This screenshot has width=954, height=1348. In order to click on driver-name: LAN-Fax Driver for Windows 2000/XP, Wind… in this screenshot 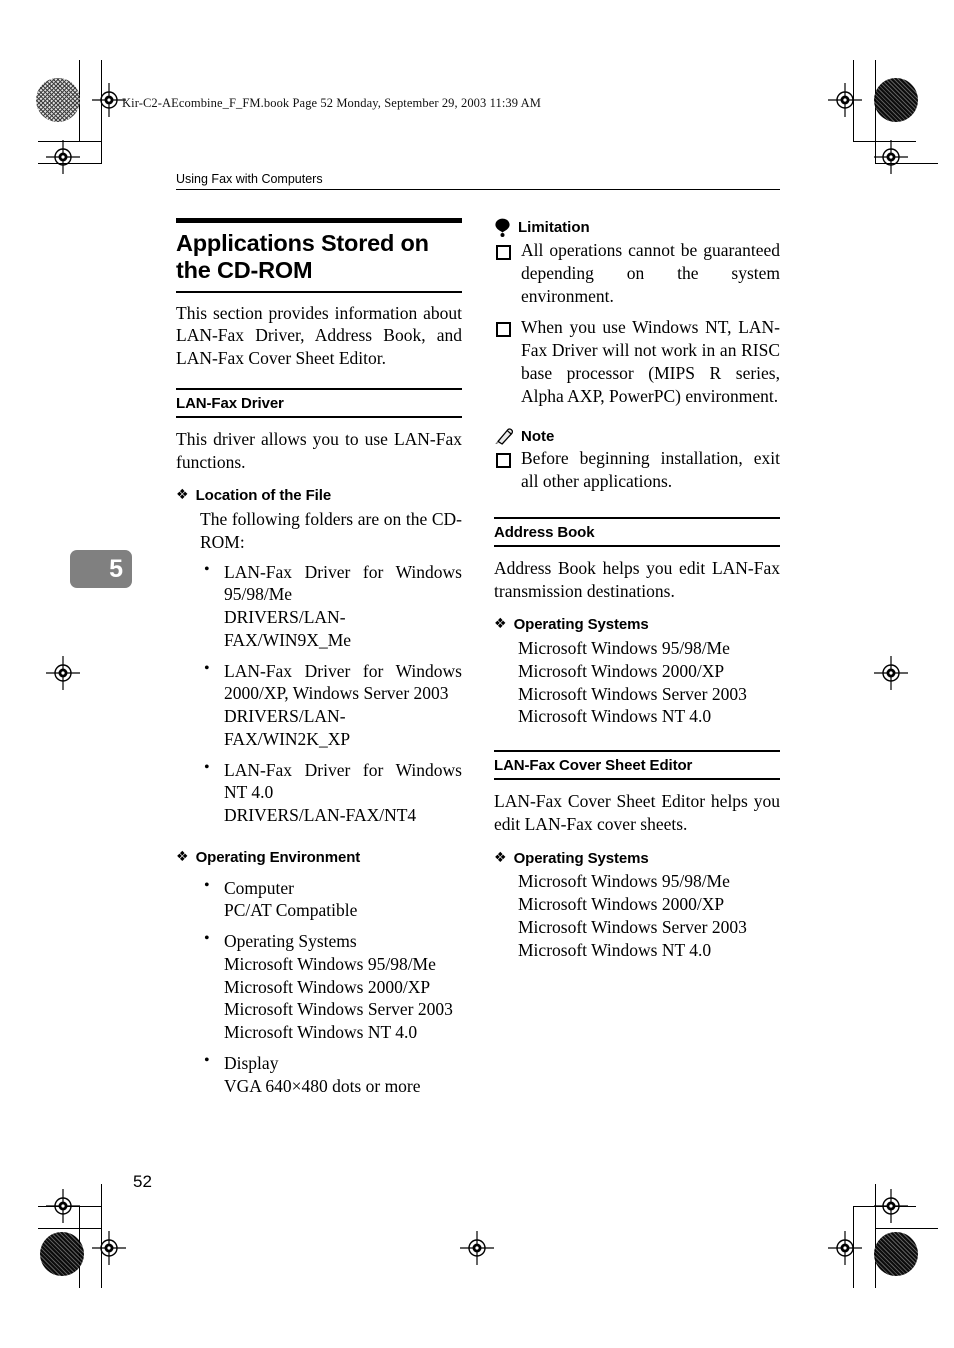, I will do `click(343, 682)`.